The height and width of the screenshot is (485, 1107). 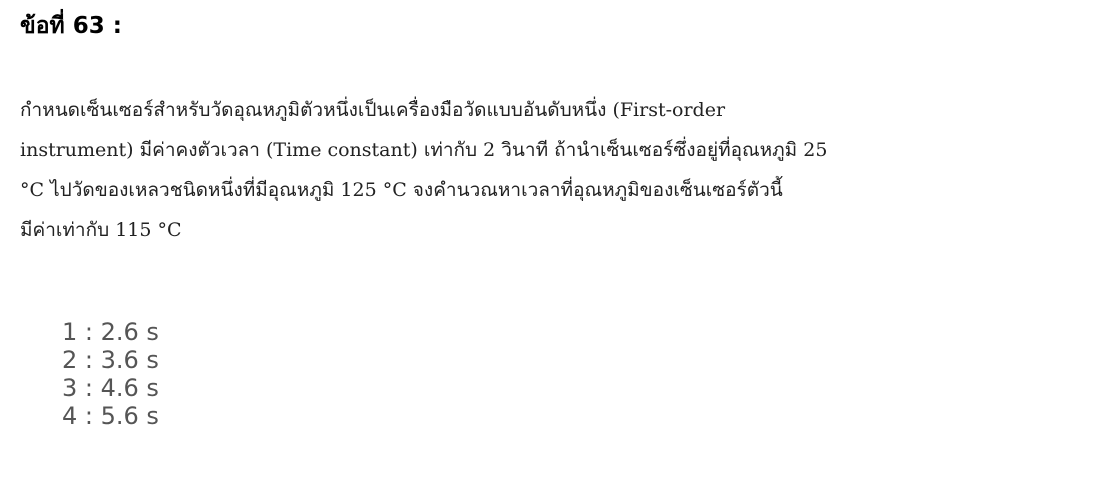 I want to click on answer-choice-3: 3 : 4.6 s, so click(x=110, y=388).